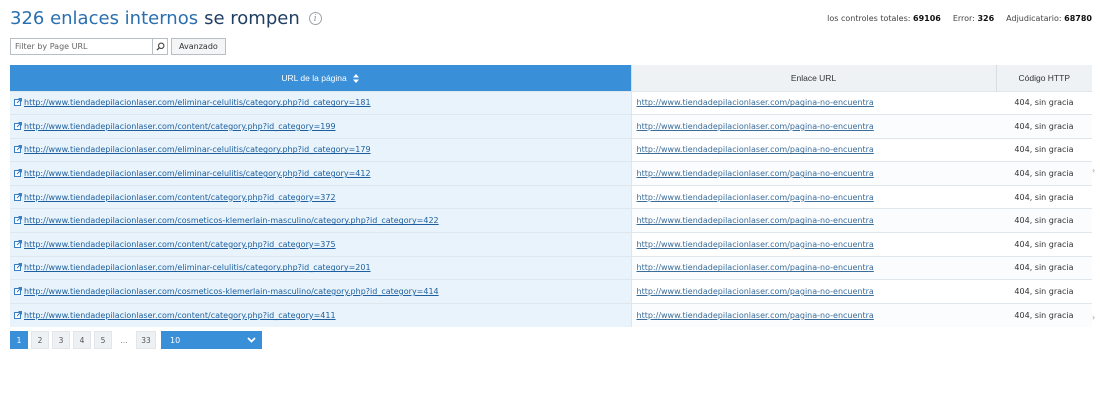  I want to click on page-button-33: 33, so click(146, 340).